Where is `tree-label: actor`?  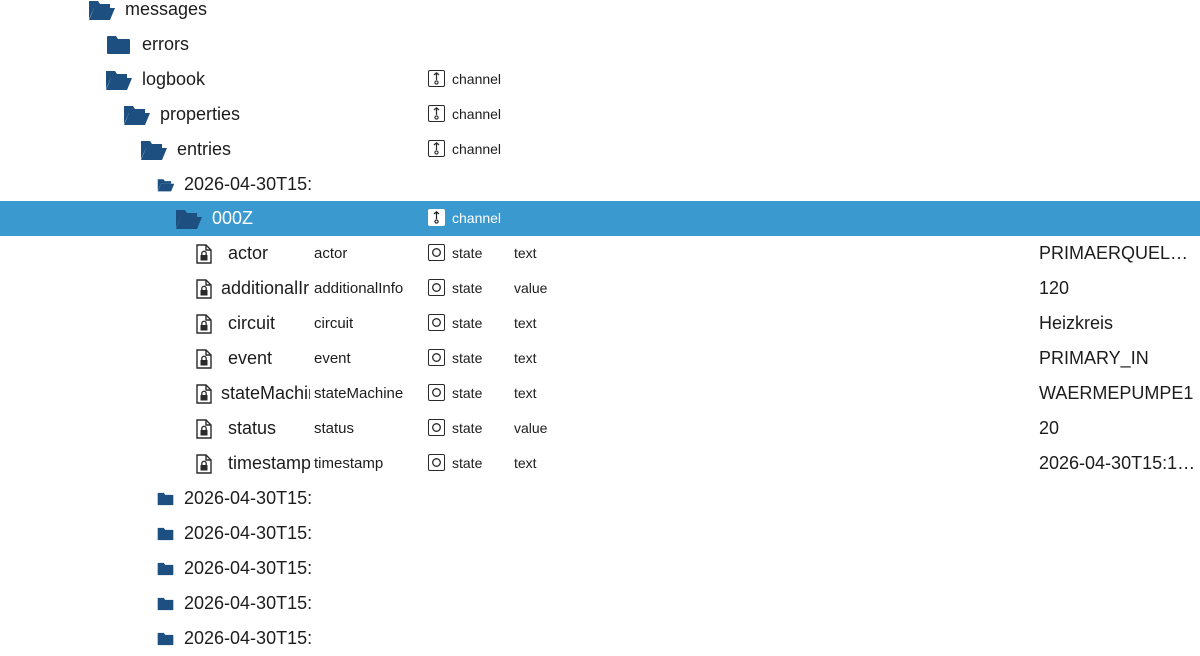 tree-label: actor is located at coordinates (248, 253).